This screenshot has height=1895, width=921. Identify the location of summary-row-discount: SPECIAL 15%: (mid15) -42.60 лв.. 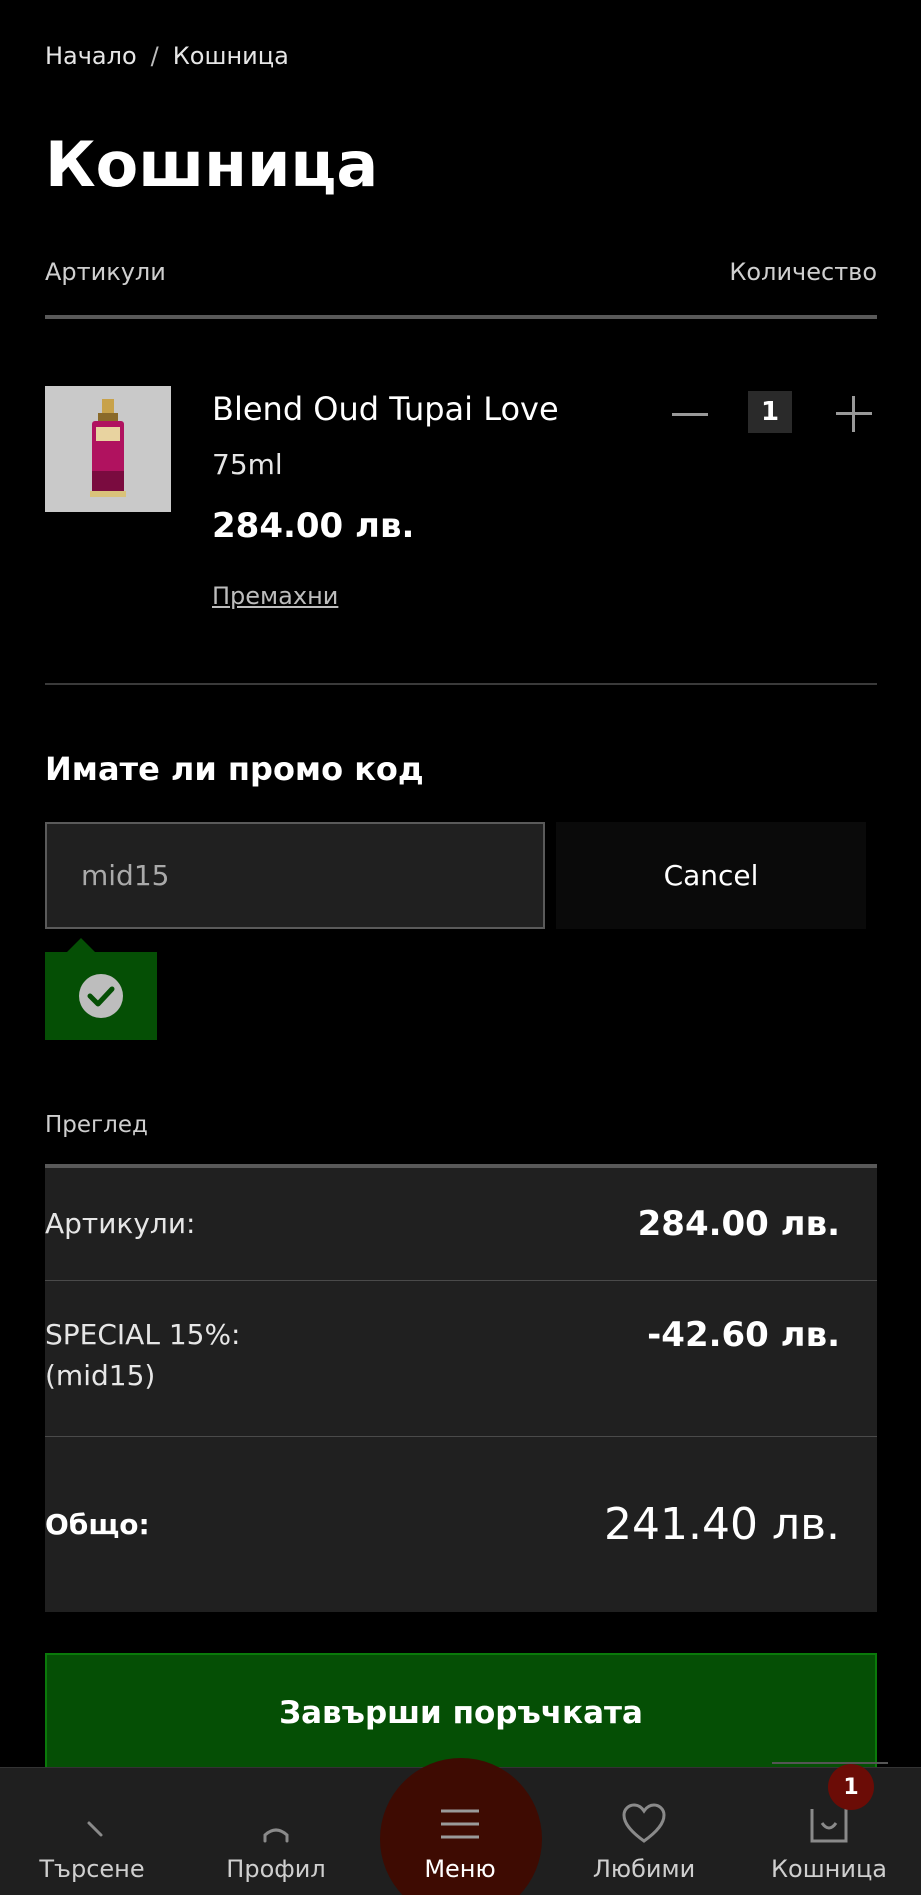
(461, 1359).